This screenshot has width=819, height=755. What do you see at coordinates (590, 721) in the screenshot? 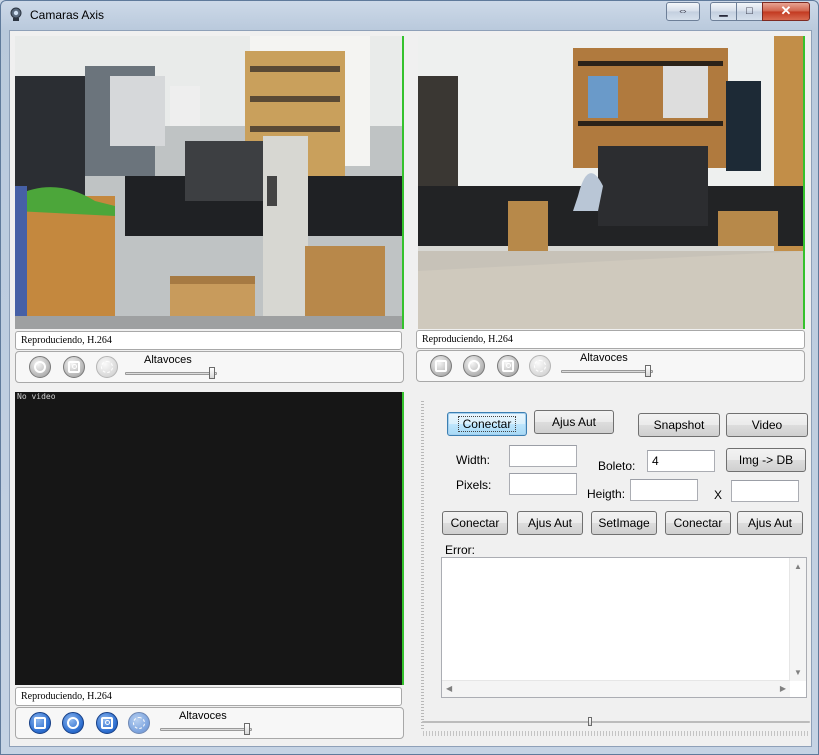
I see `panel-bottom-slider-thumb` at bounding box center [590, 721].